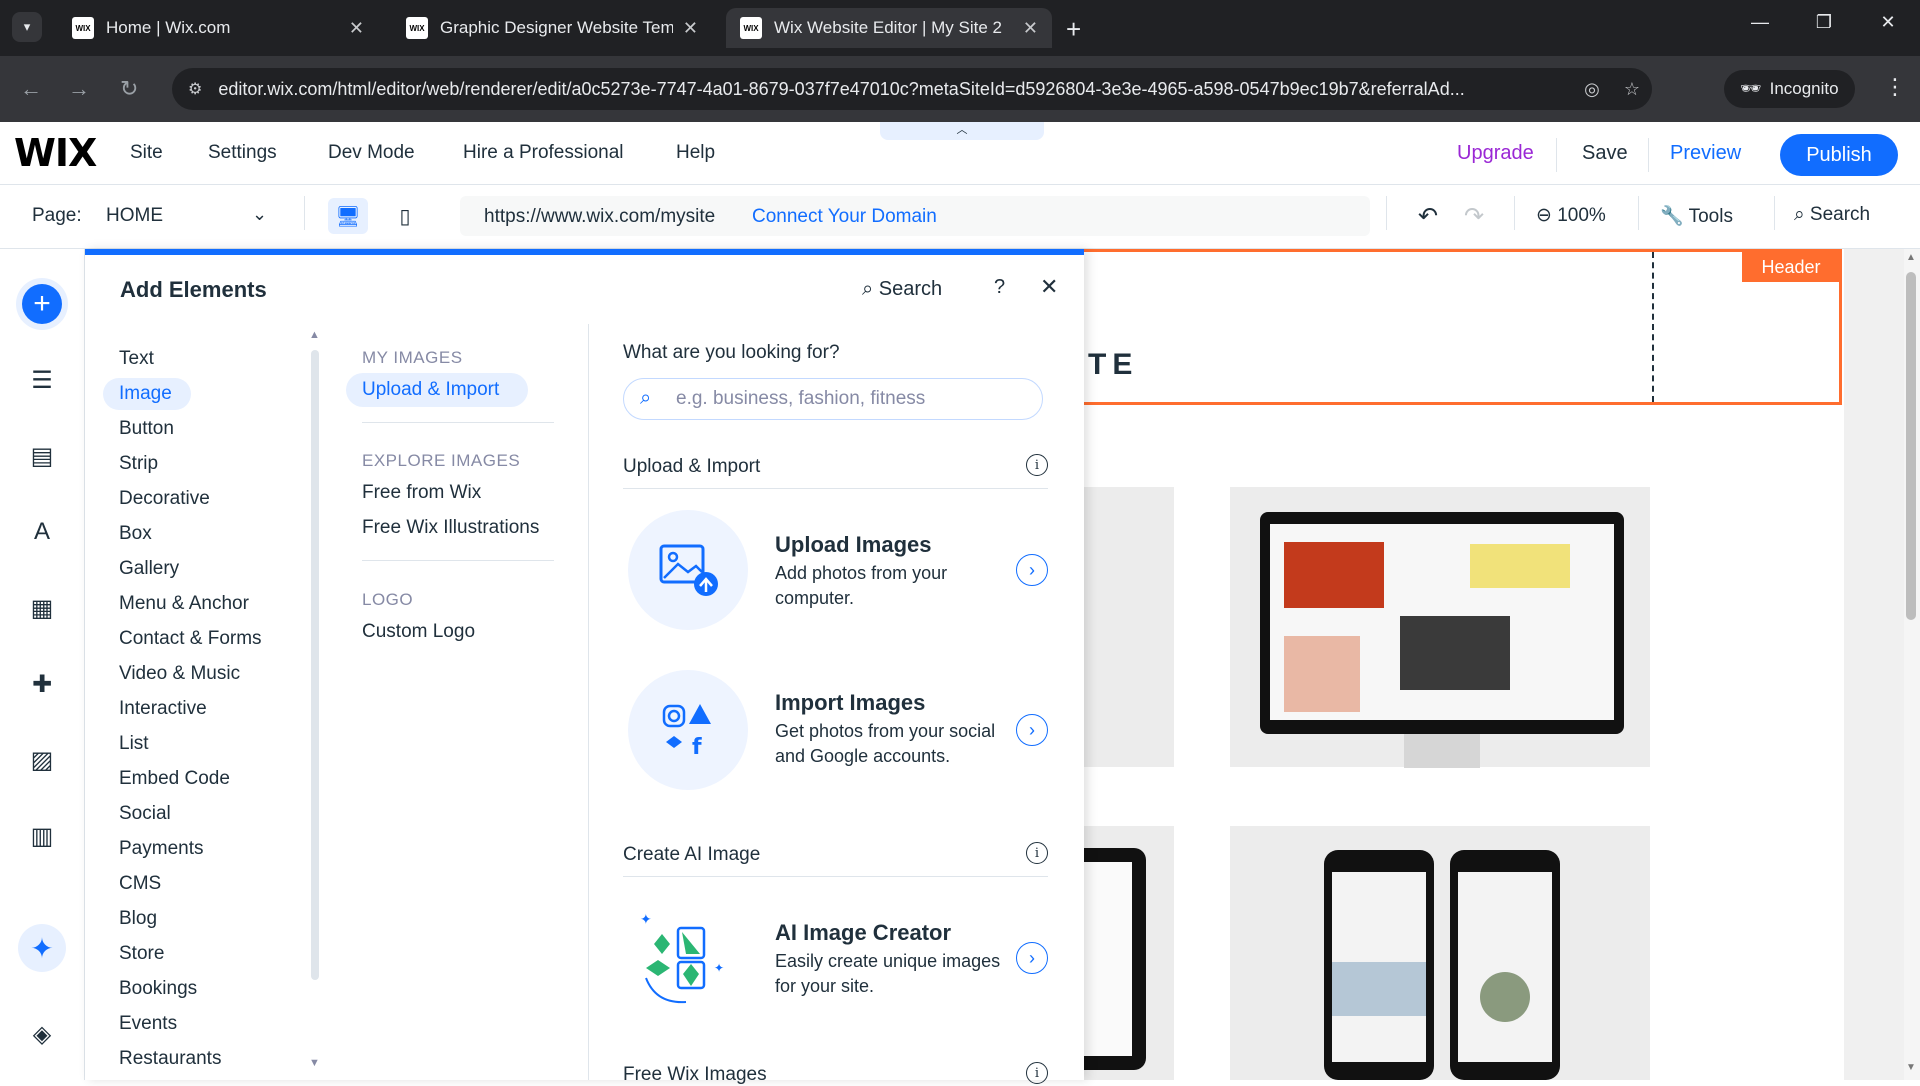 Image resolution: width=1920 pixels, height=1086 pixels. Describe the element at coordinates (348, 216) in the screenshot. I see `desktop-view-icon: 🖥` at that location.